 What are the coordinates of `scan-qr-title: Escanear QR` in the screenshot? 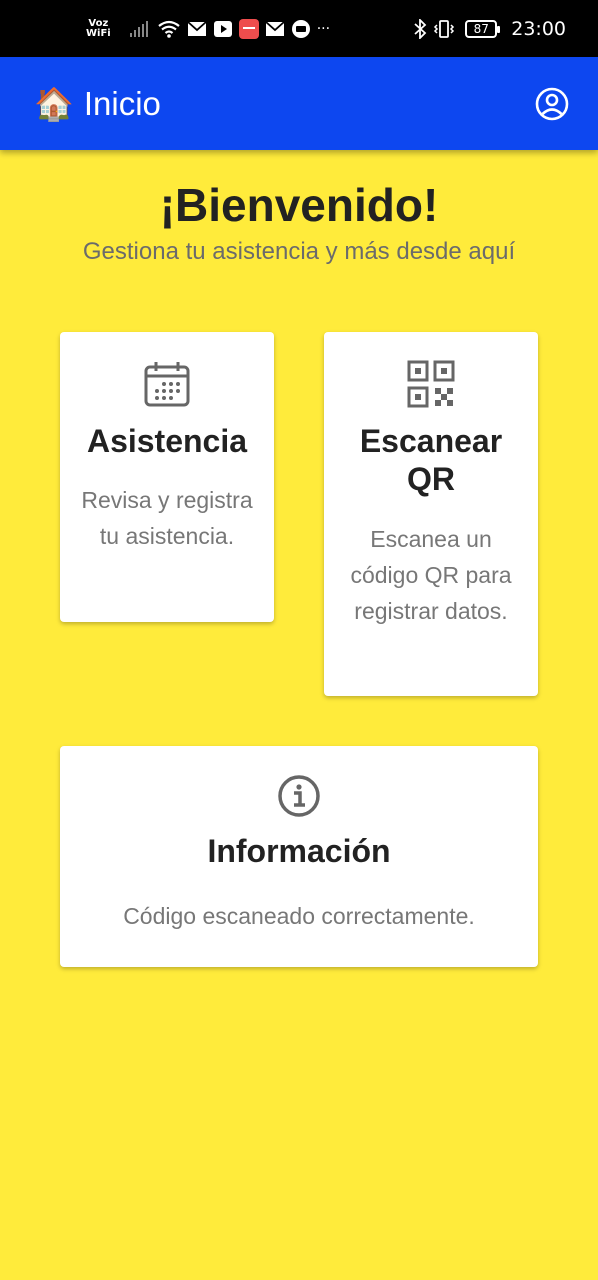 It's located at (431, 460).